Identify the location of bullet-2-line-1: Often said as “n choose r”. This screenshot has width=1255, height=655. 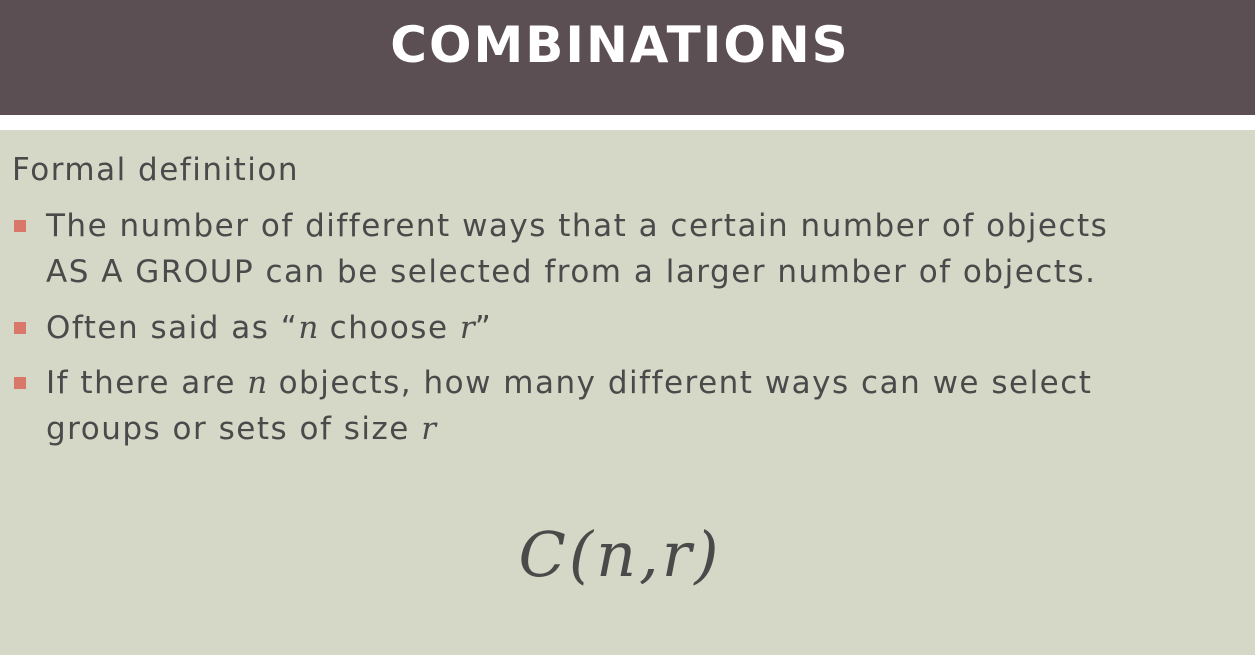
(269, 328).